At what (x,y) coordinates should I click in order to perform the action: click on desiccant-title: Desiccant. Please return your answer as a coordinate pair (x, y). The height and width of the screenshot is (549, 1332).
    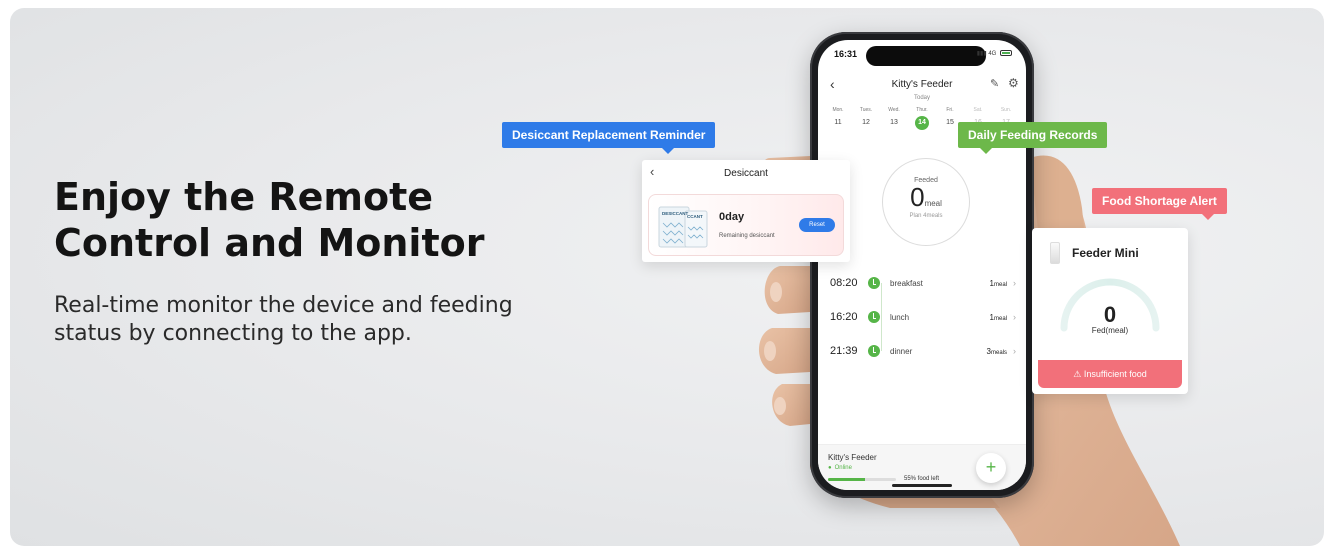
    Looking at the image, I should click on (746, 173).